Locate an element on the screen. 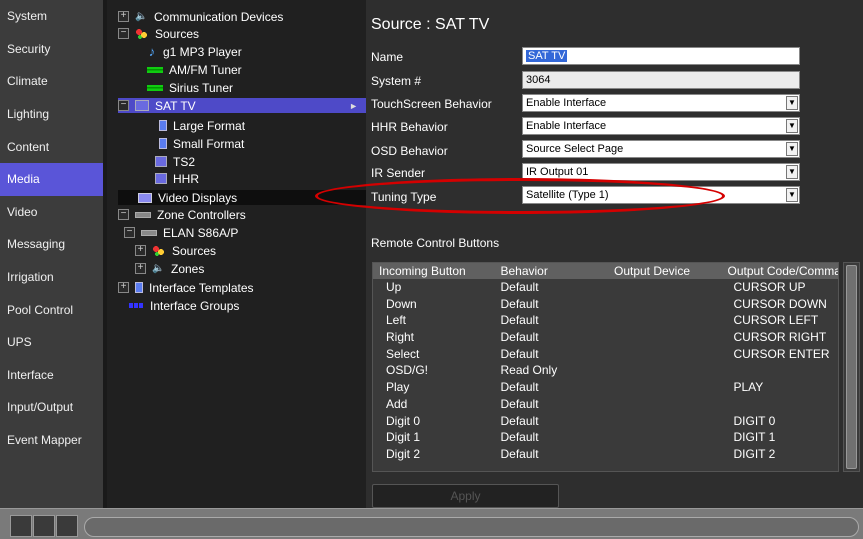 This screenshot has height=539, width=863. nav-item-content: Content is located at coordinates (51, 146).